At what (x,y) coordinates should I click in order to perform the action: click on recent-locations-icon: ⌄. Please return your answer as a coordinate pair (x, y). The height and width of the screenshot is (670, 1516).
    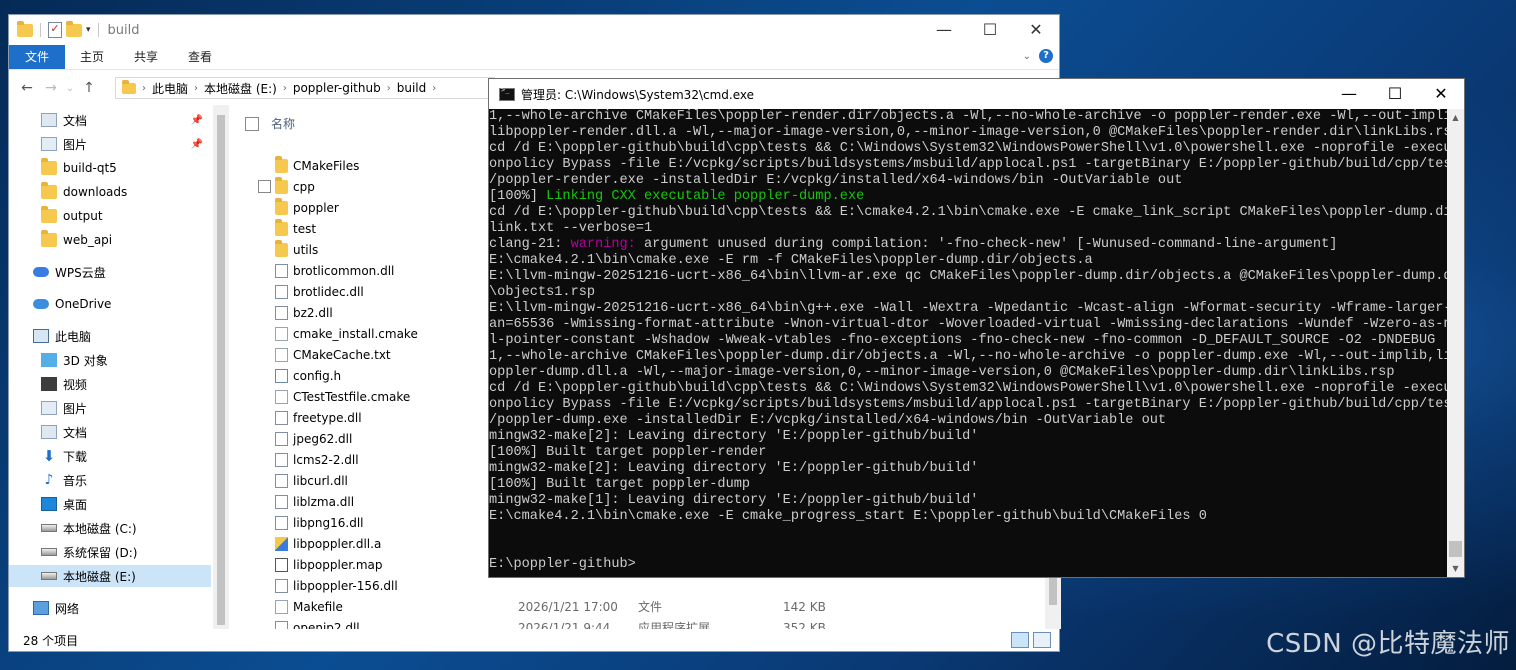
    Looking at the image, I should click on (70, 88).